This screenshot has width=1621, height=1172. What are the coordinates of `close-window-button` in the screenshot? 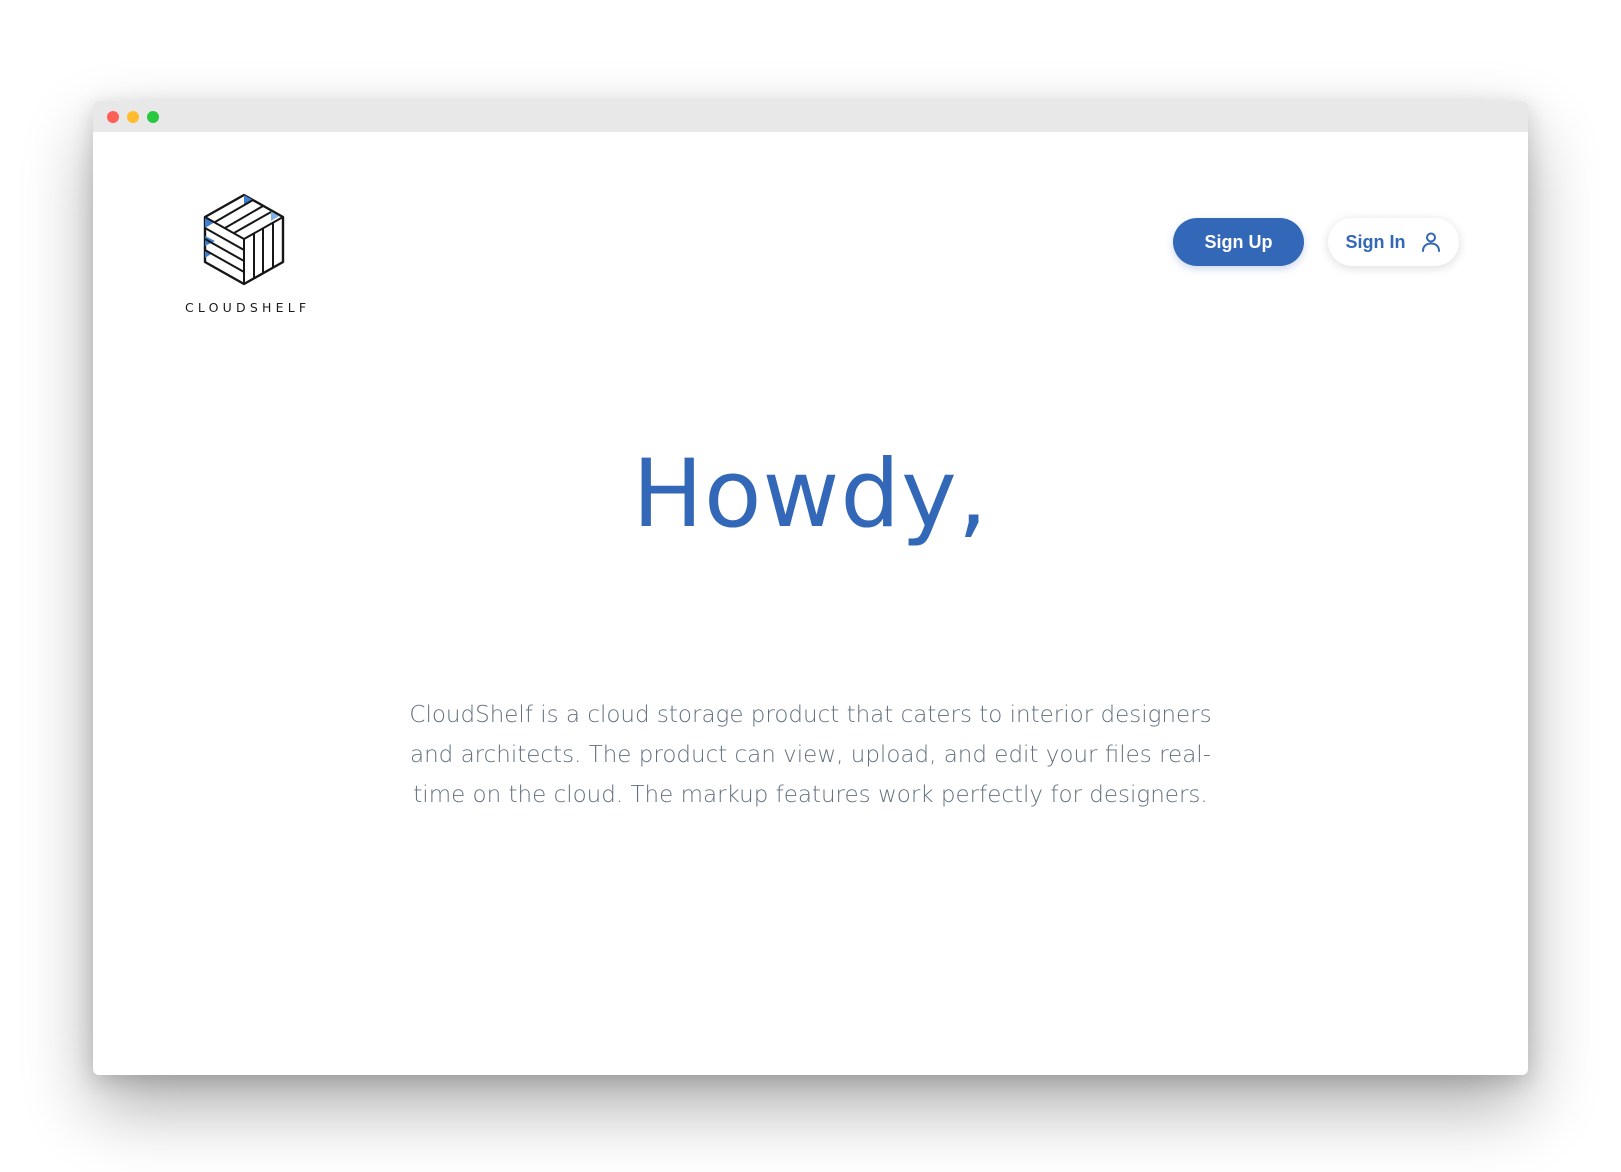 It's located at (113, 117).